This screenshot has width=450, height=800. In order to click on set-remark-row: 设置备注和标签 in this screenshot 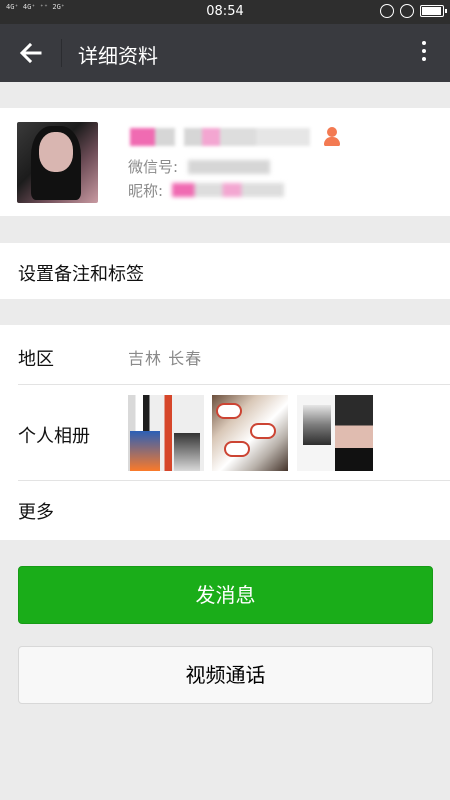, I will do `click(225, 271)`.